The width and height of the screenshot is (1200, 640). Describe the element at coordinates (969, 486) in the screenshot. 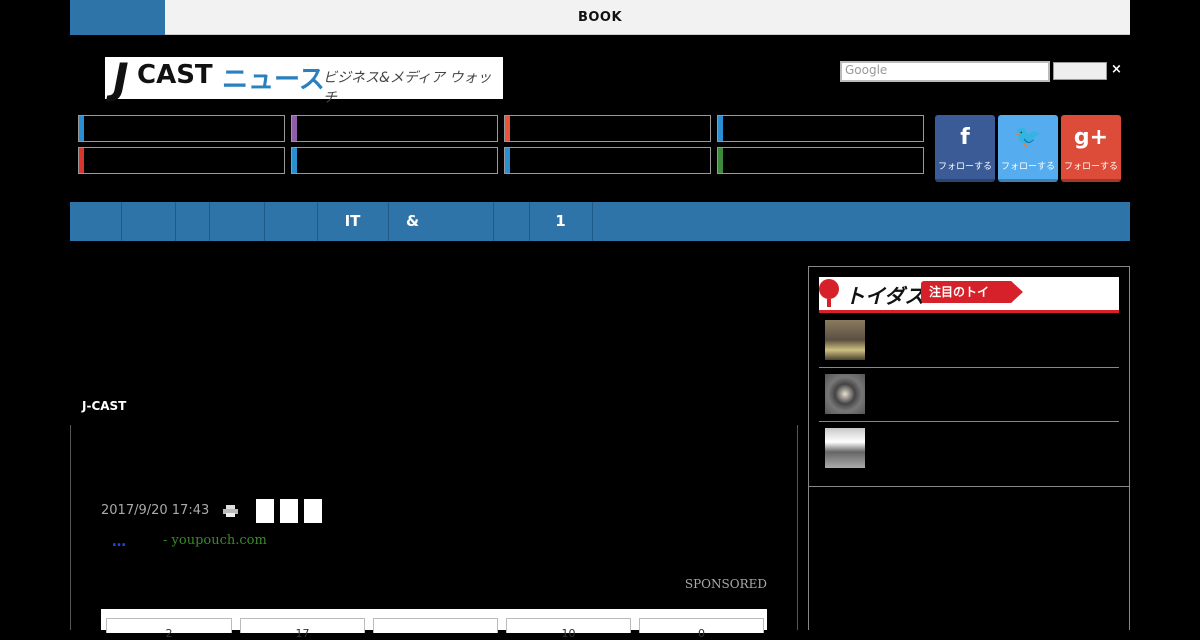

I see `sidebar-divider` at that location.